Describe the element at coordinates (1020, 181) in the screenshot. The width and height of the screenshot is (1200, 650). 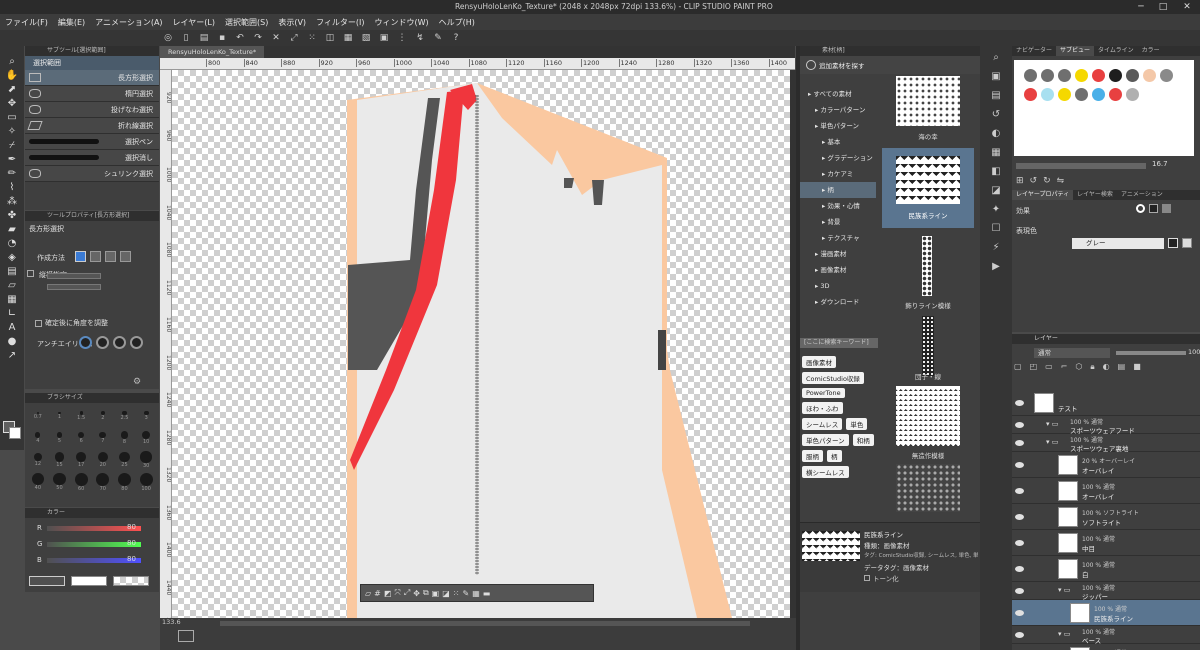
I see `fit-icon: ⊞` at that location.